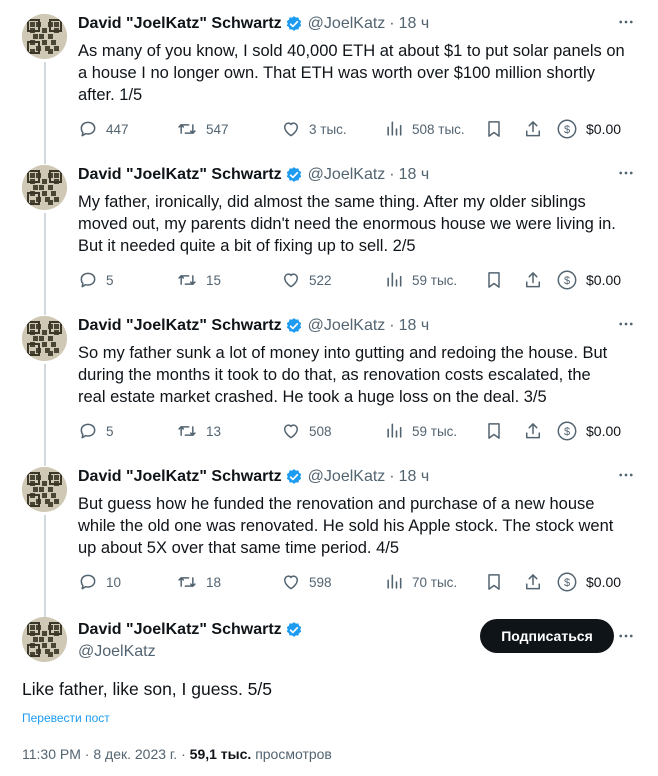 The image size is (658, 776). Describe the element at coordinates (306, 431) in the screenshot. I see `like-button: 508` at that location.